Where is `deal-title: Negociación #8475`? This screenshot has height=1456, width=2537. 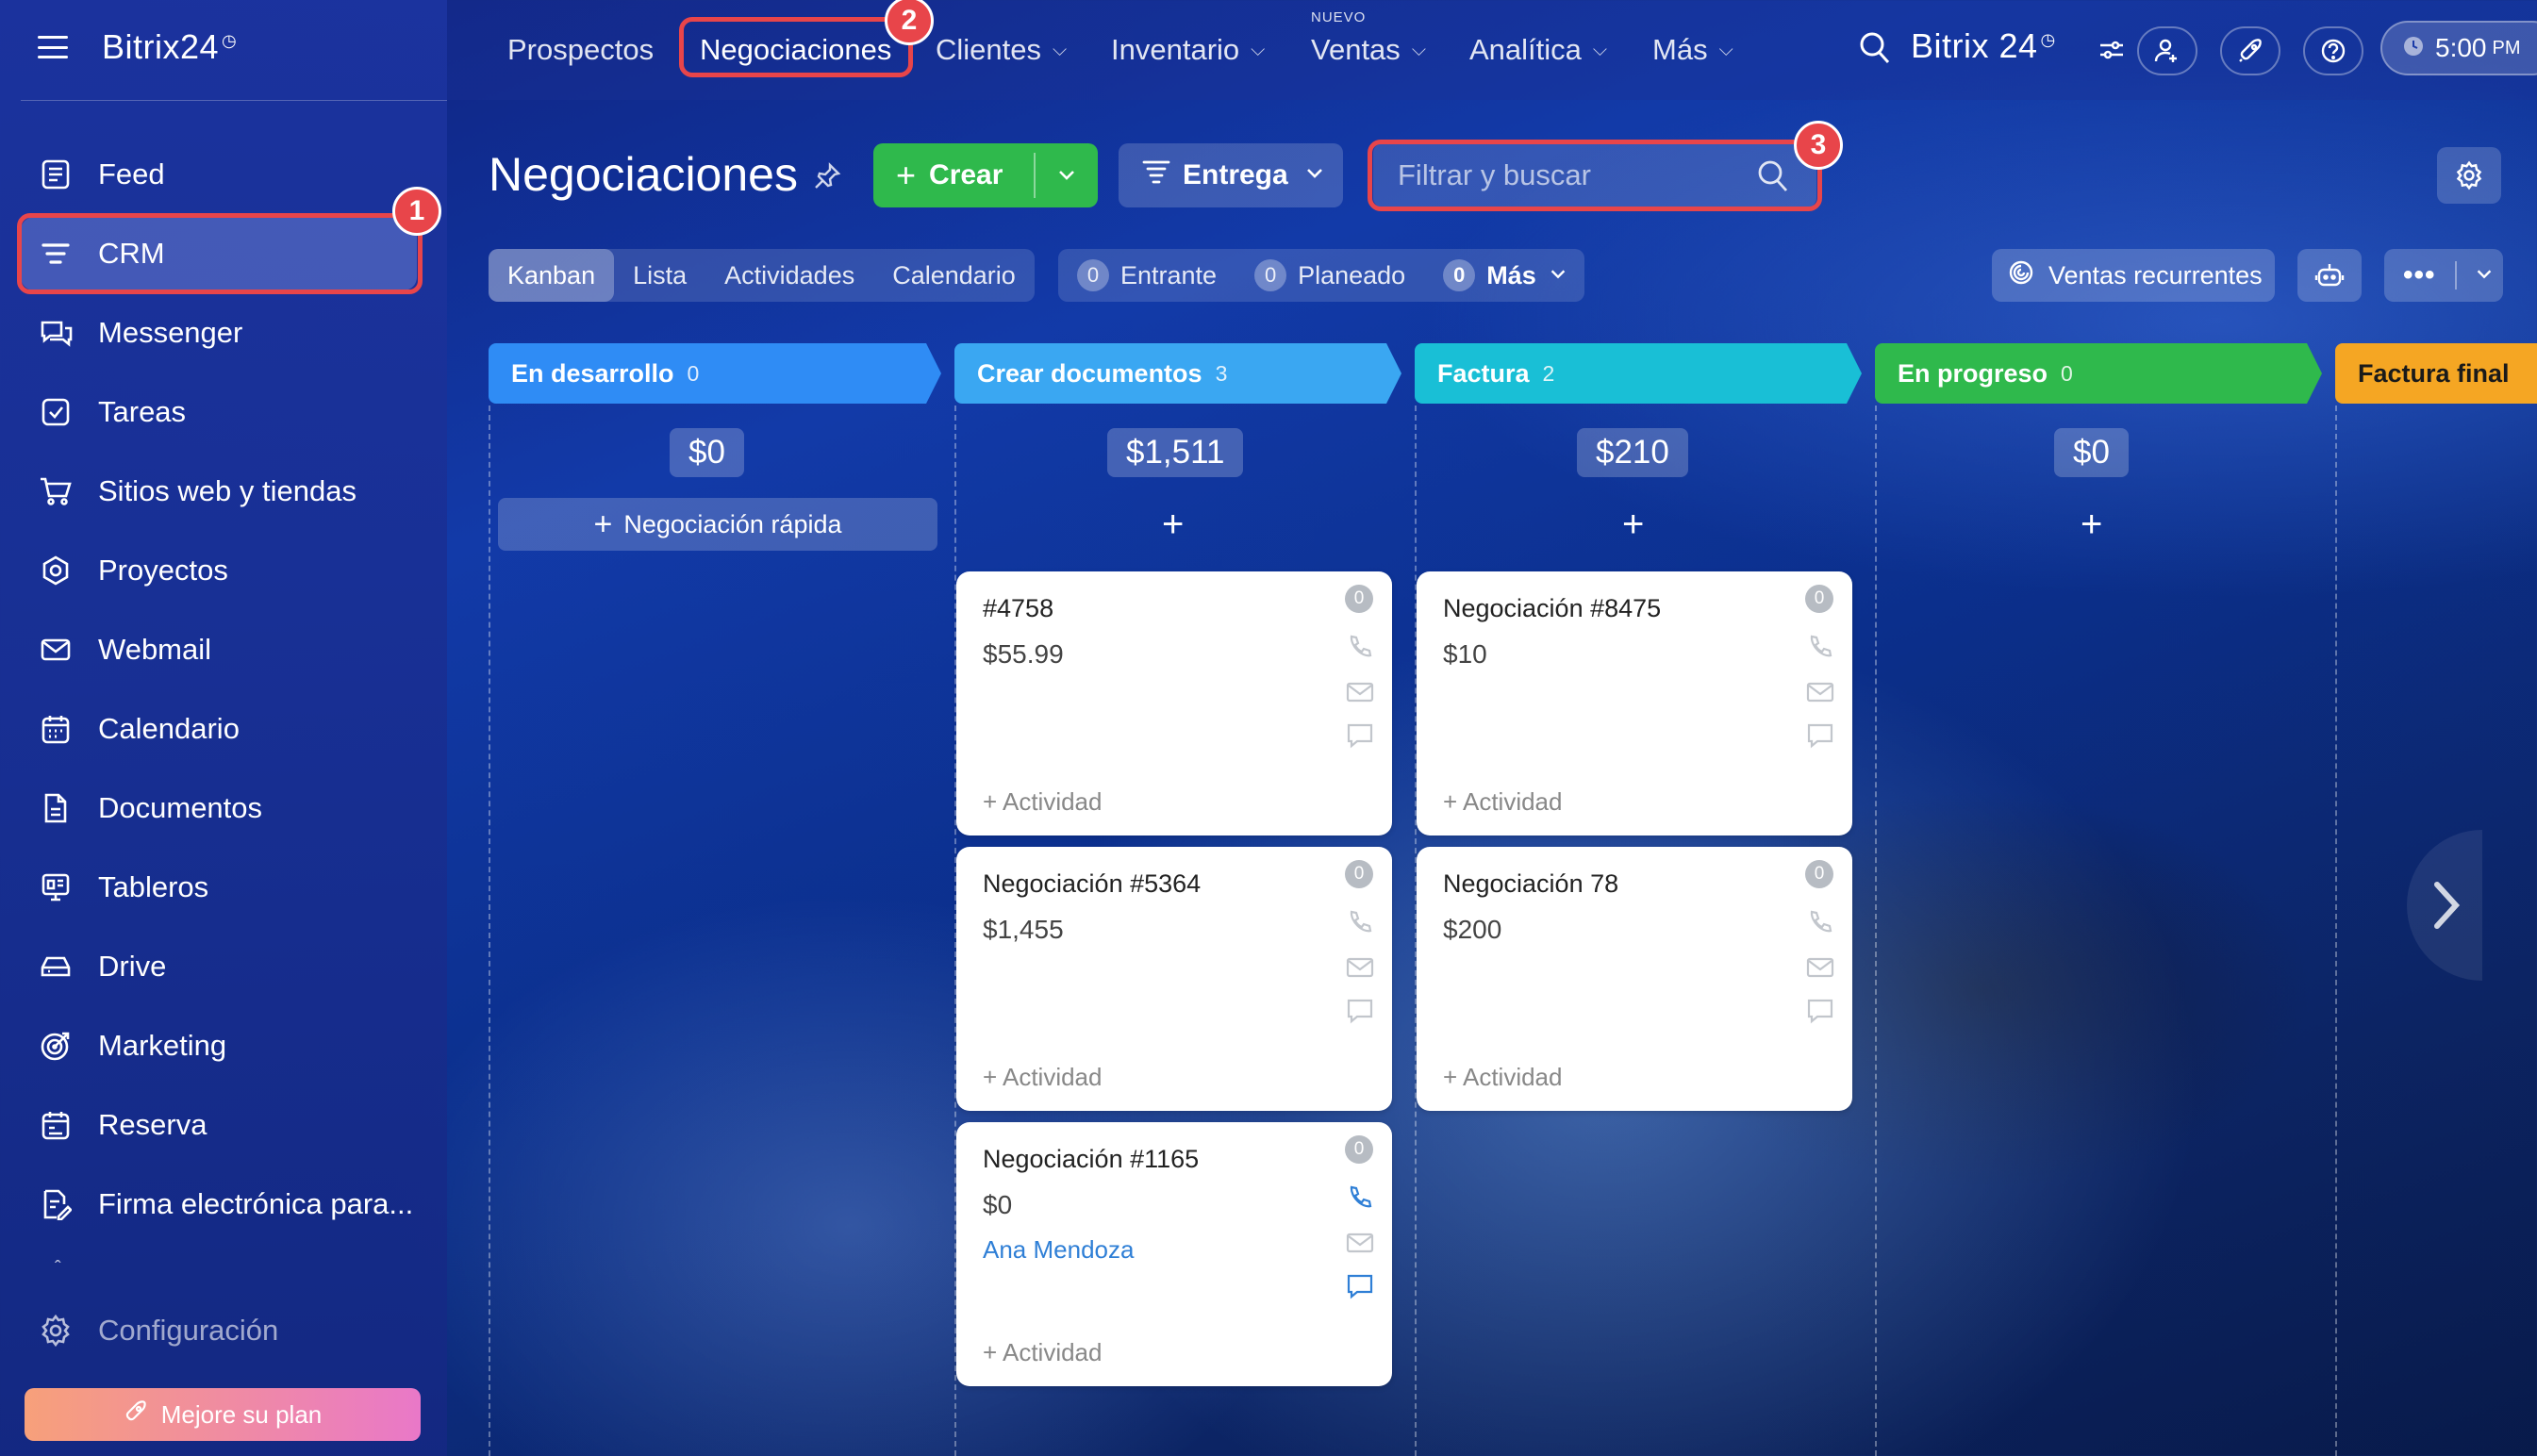
deal-title: Negociación #8475 is located at coordinates (1552, 609).